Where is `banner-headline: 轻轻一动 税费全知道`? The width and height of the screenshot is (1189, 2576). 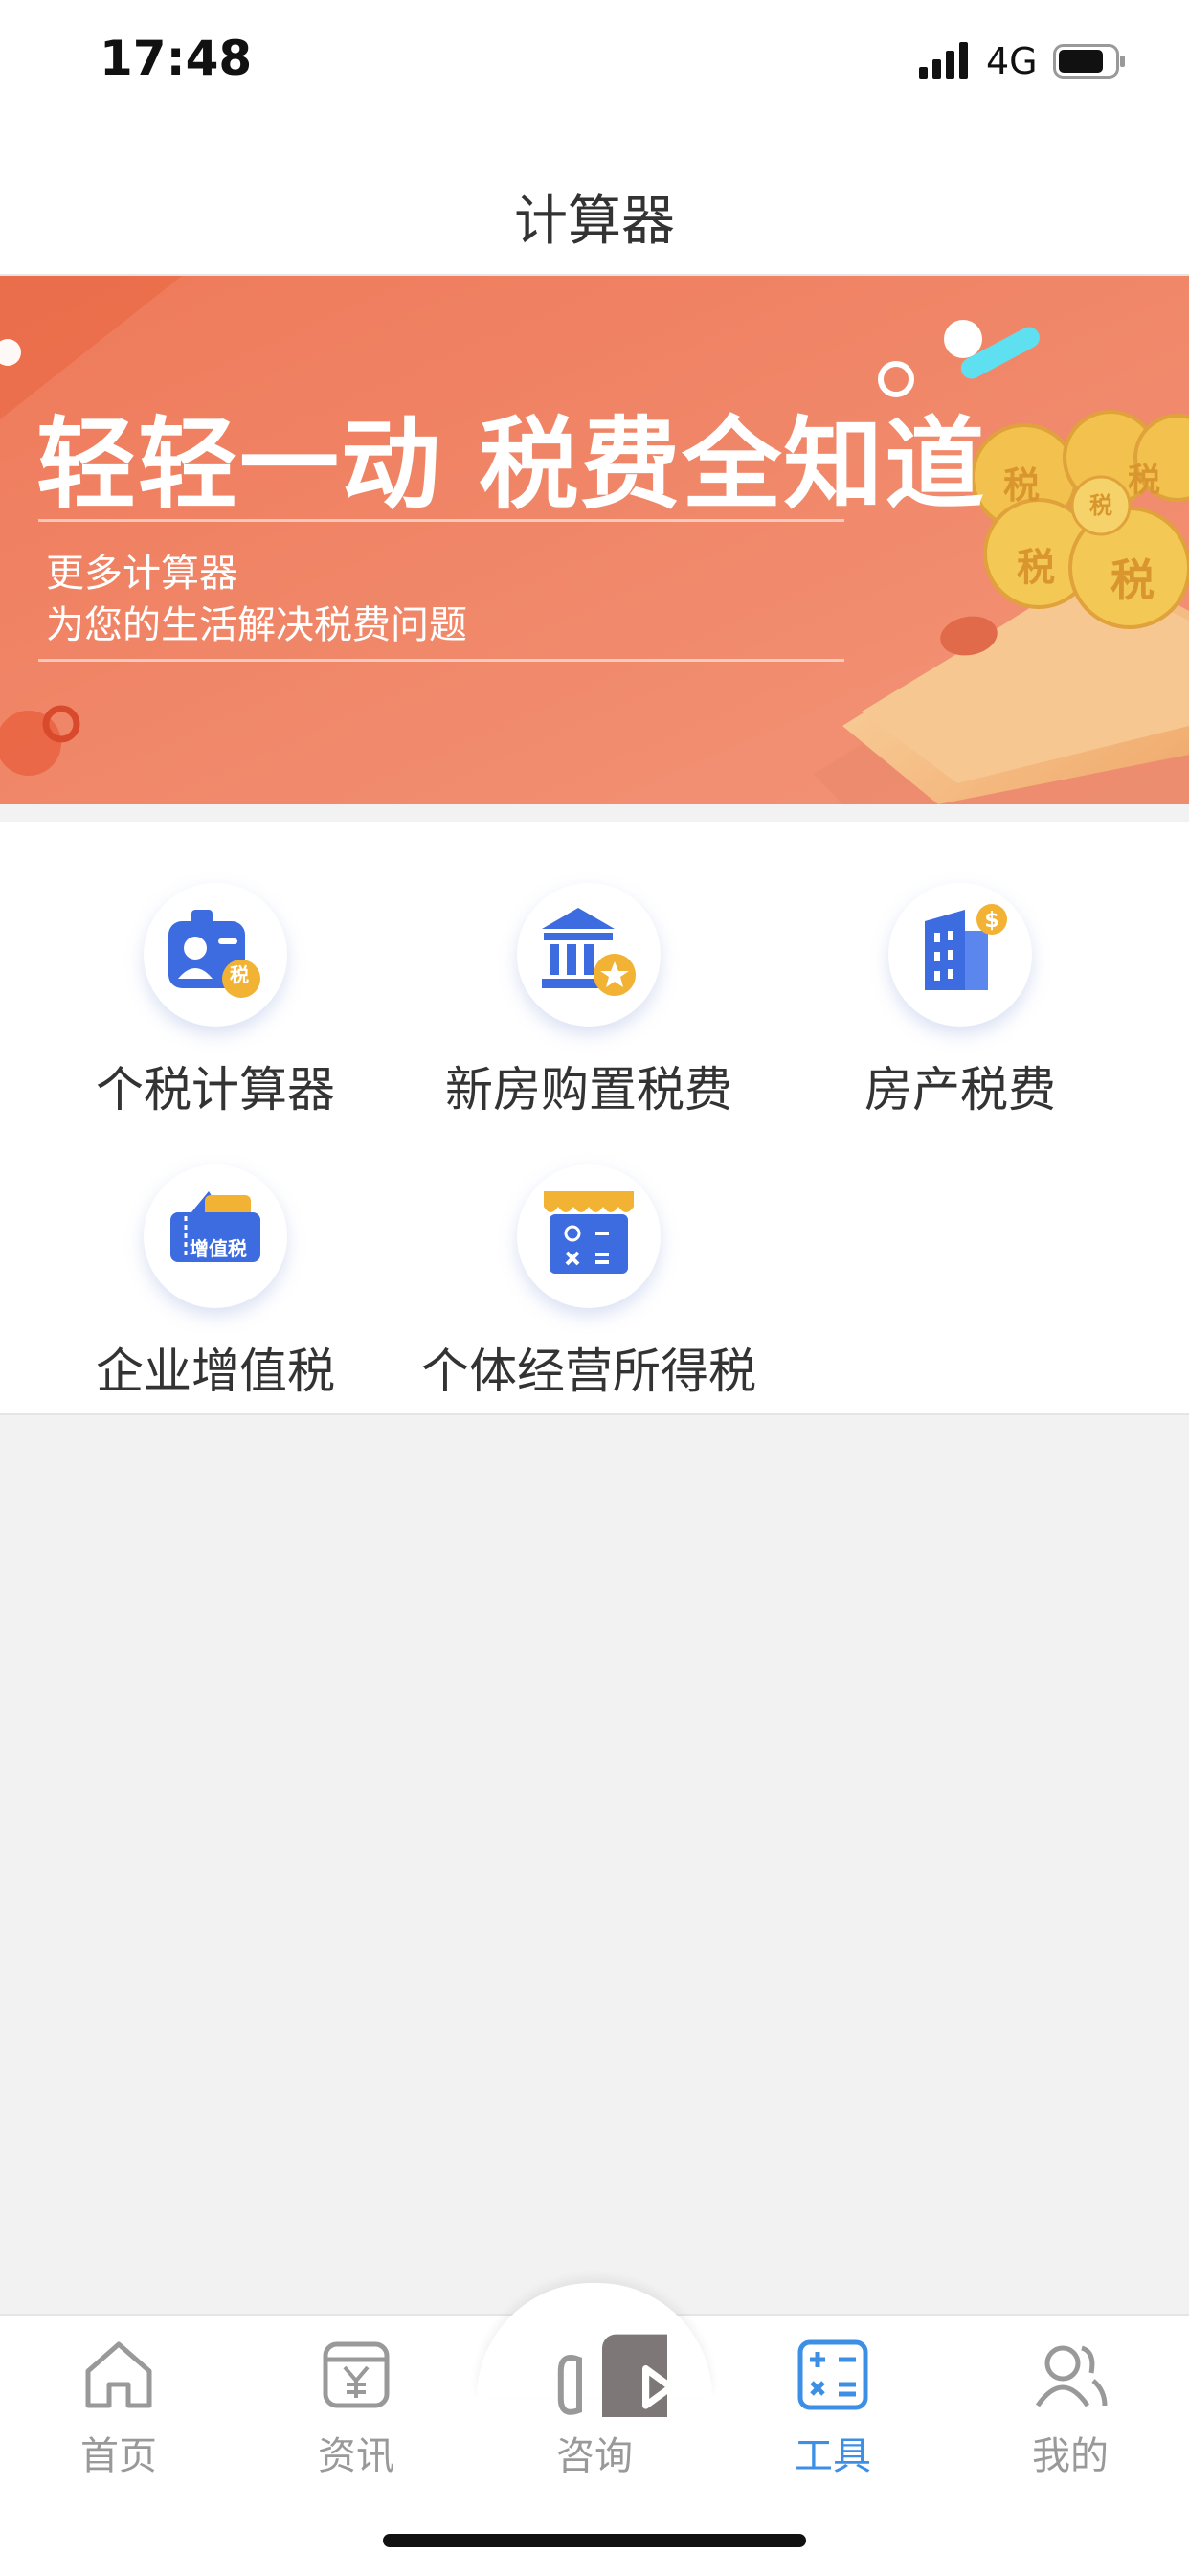 banner-headline: 轻轻一动 税费全知道 is located at coordinates (511, 464).